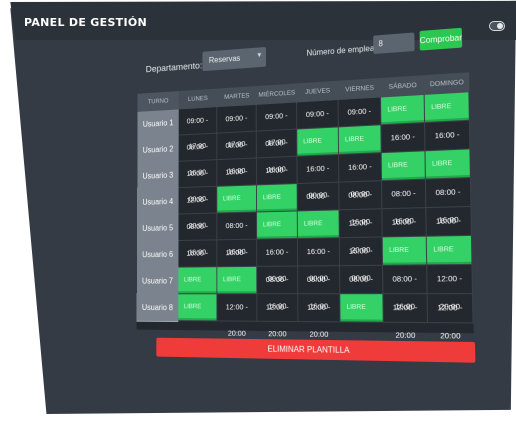 The height and width of the screenshot is (427, 516). Describe the element at coordinates (157, 228) in the screenshot. I see `row-label-usuario-5: Usuario 5` at that location.